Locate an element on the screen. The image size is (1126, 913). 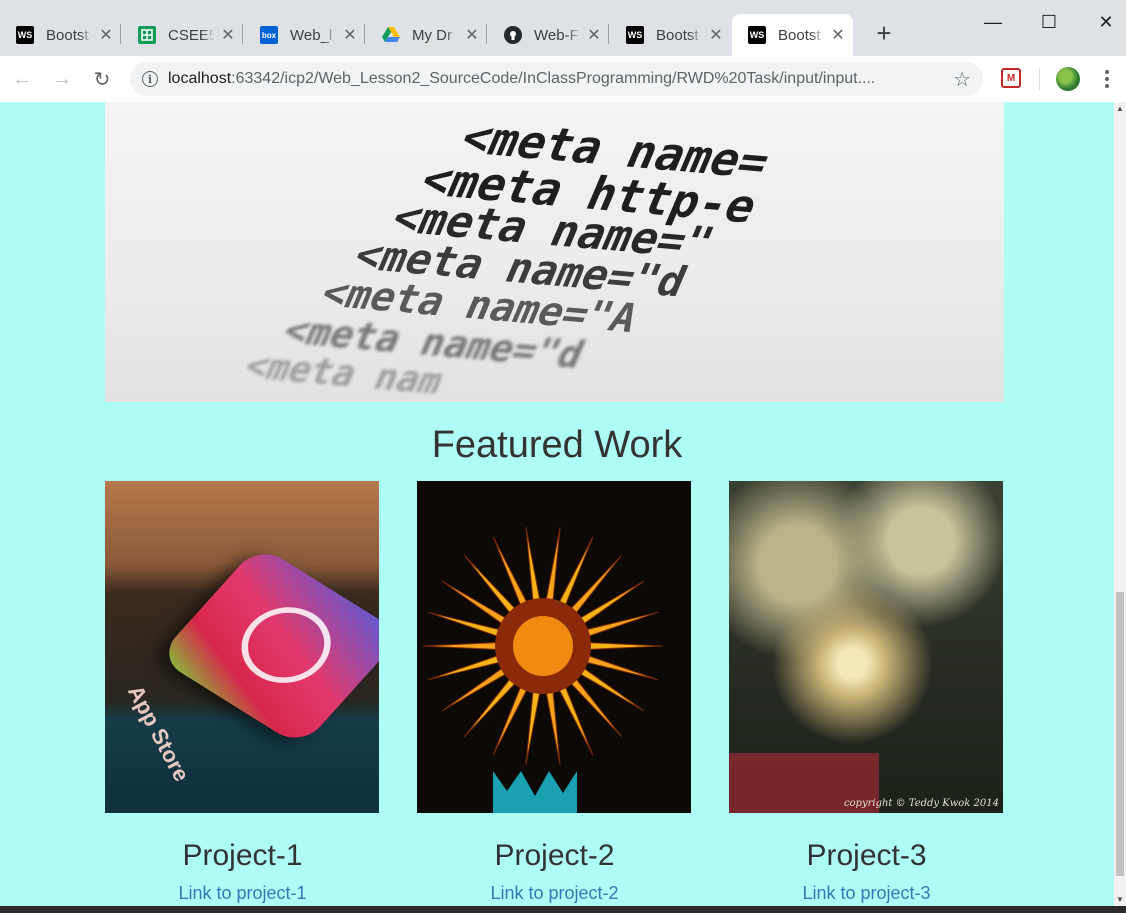
project-card-2: Project-2 Link to project-2 is located at coordinates (554, 692).